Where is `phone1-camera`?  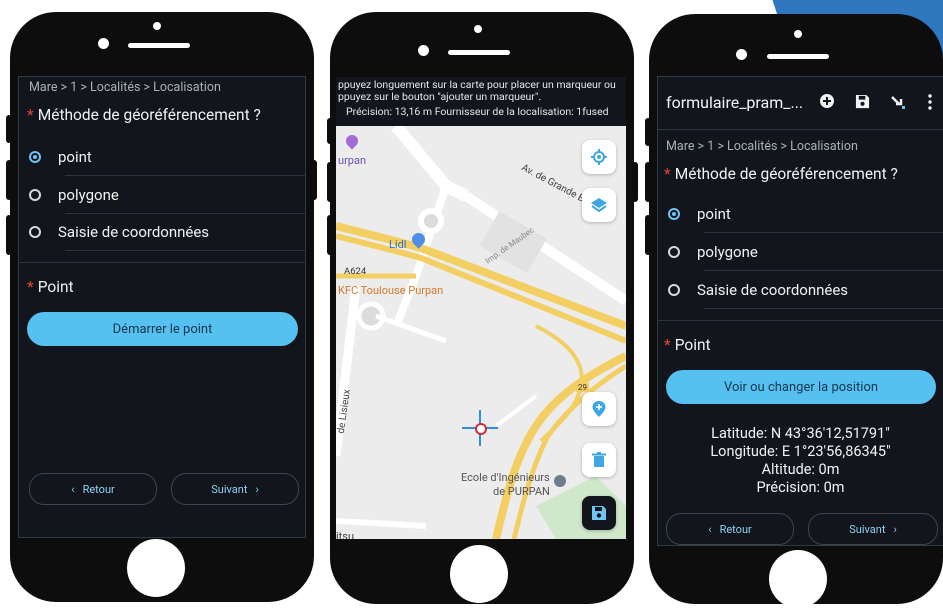 phone1-camera is located at coordinates (103, 43).